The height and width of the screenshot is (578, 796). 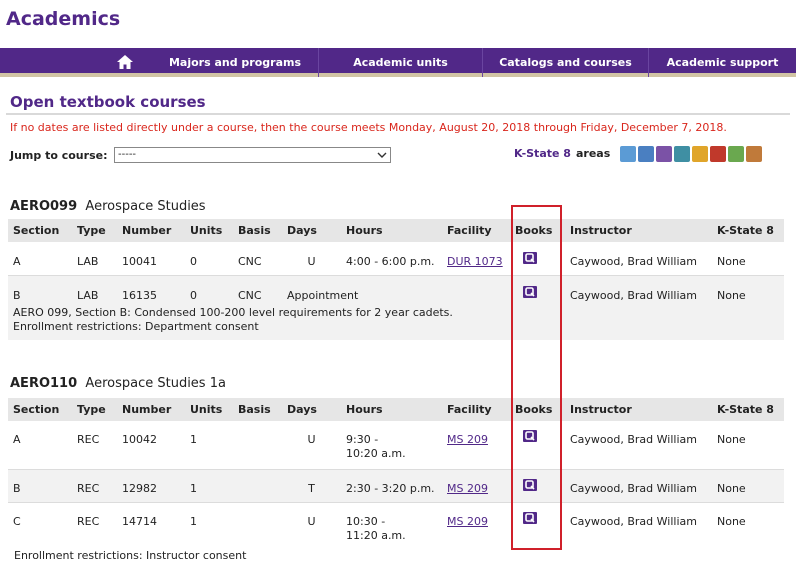 What do you see at coordinates (139, 261) in the screenshot?
I see `cell-number: 10041` at bounding box center [139, 261].